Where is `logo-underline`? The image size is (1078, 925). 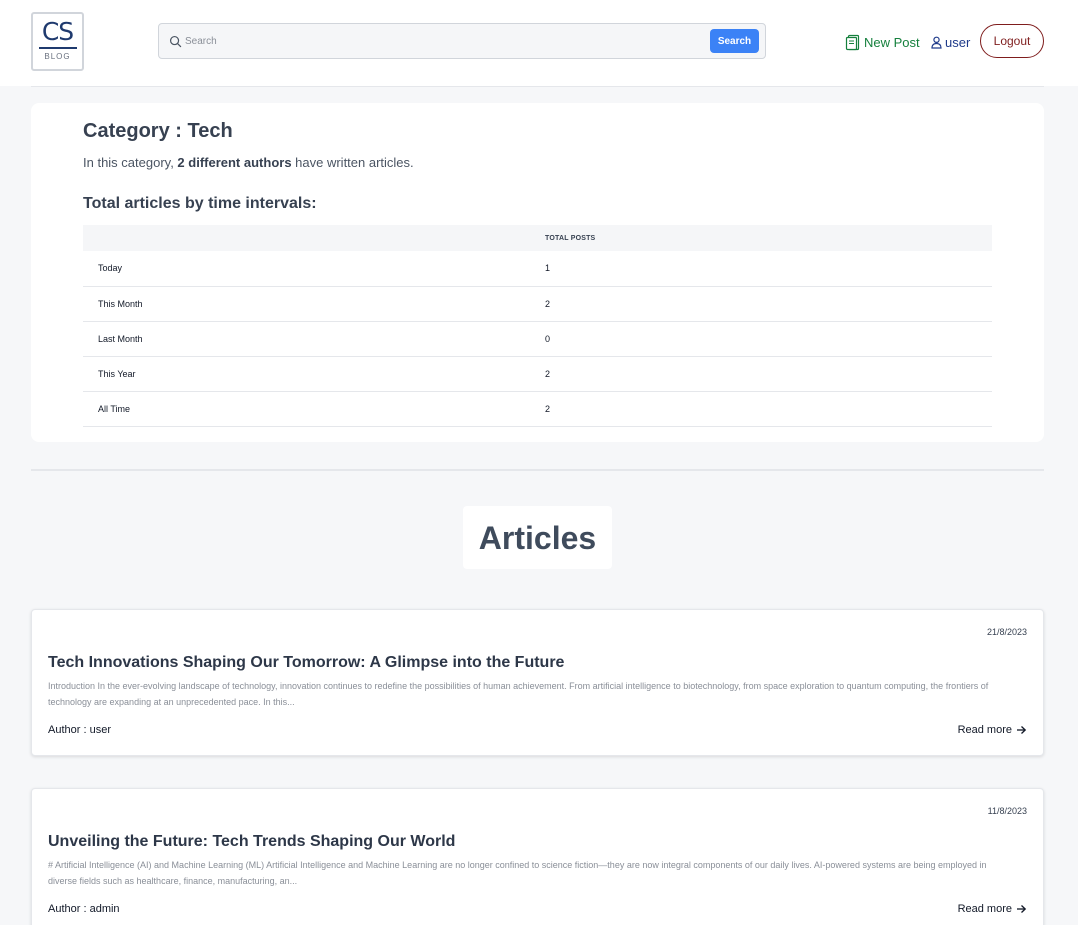
logo-underline is located at coordinates (57, 48).